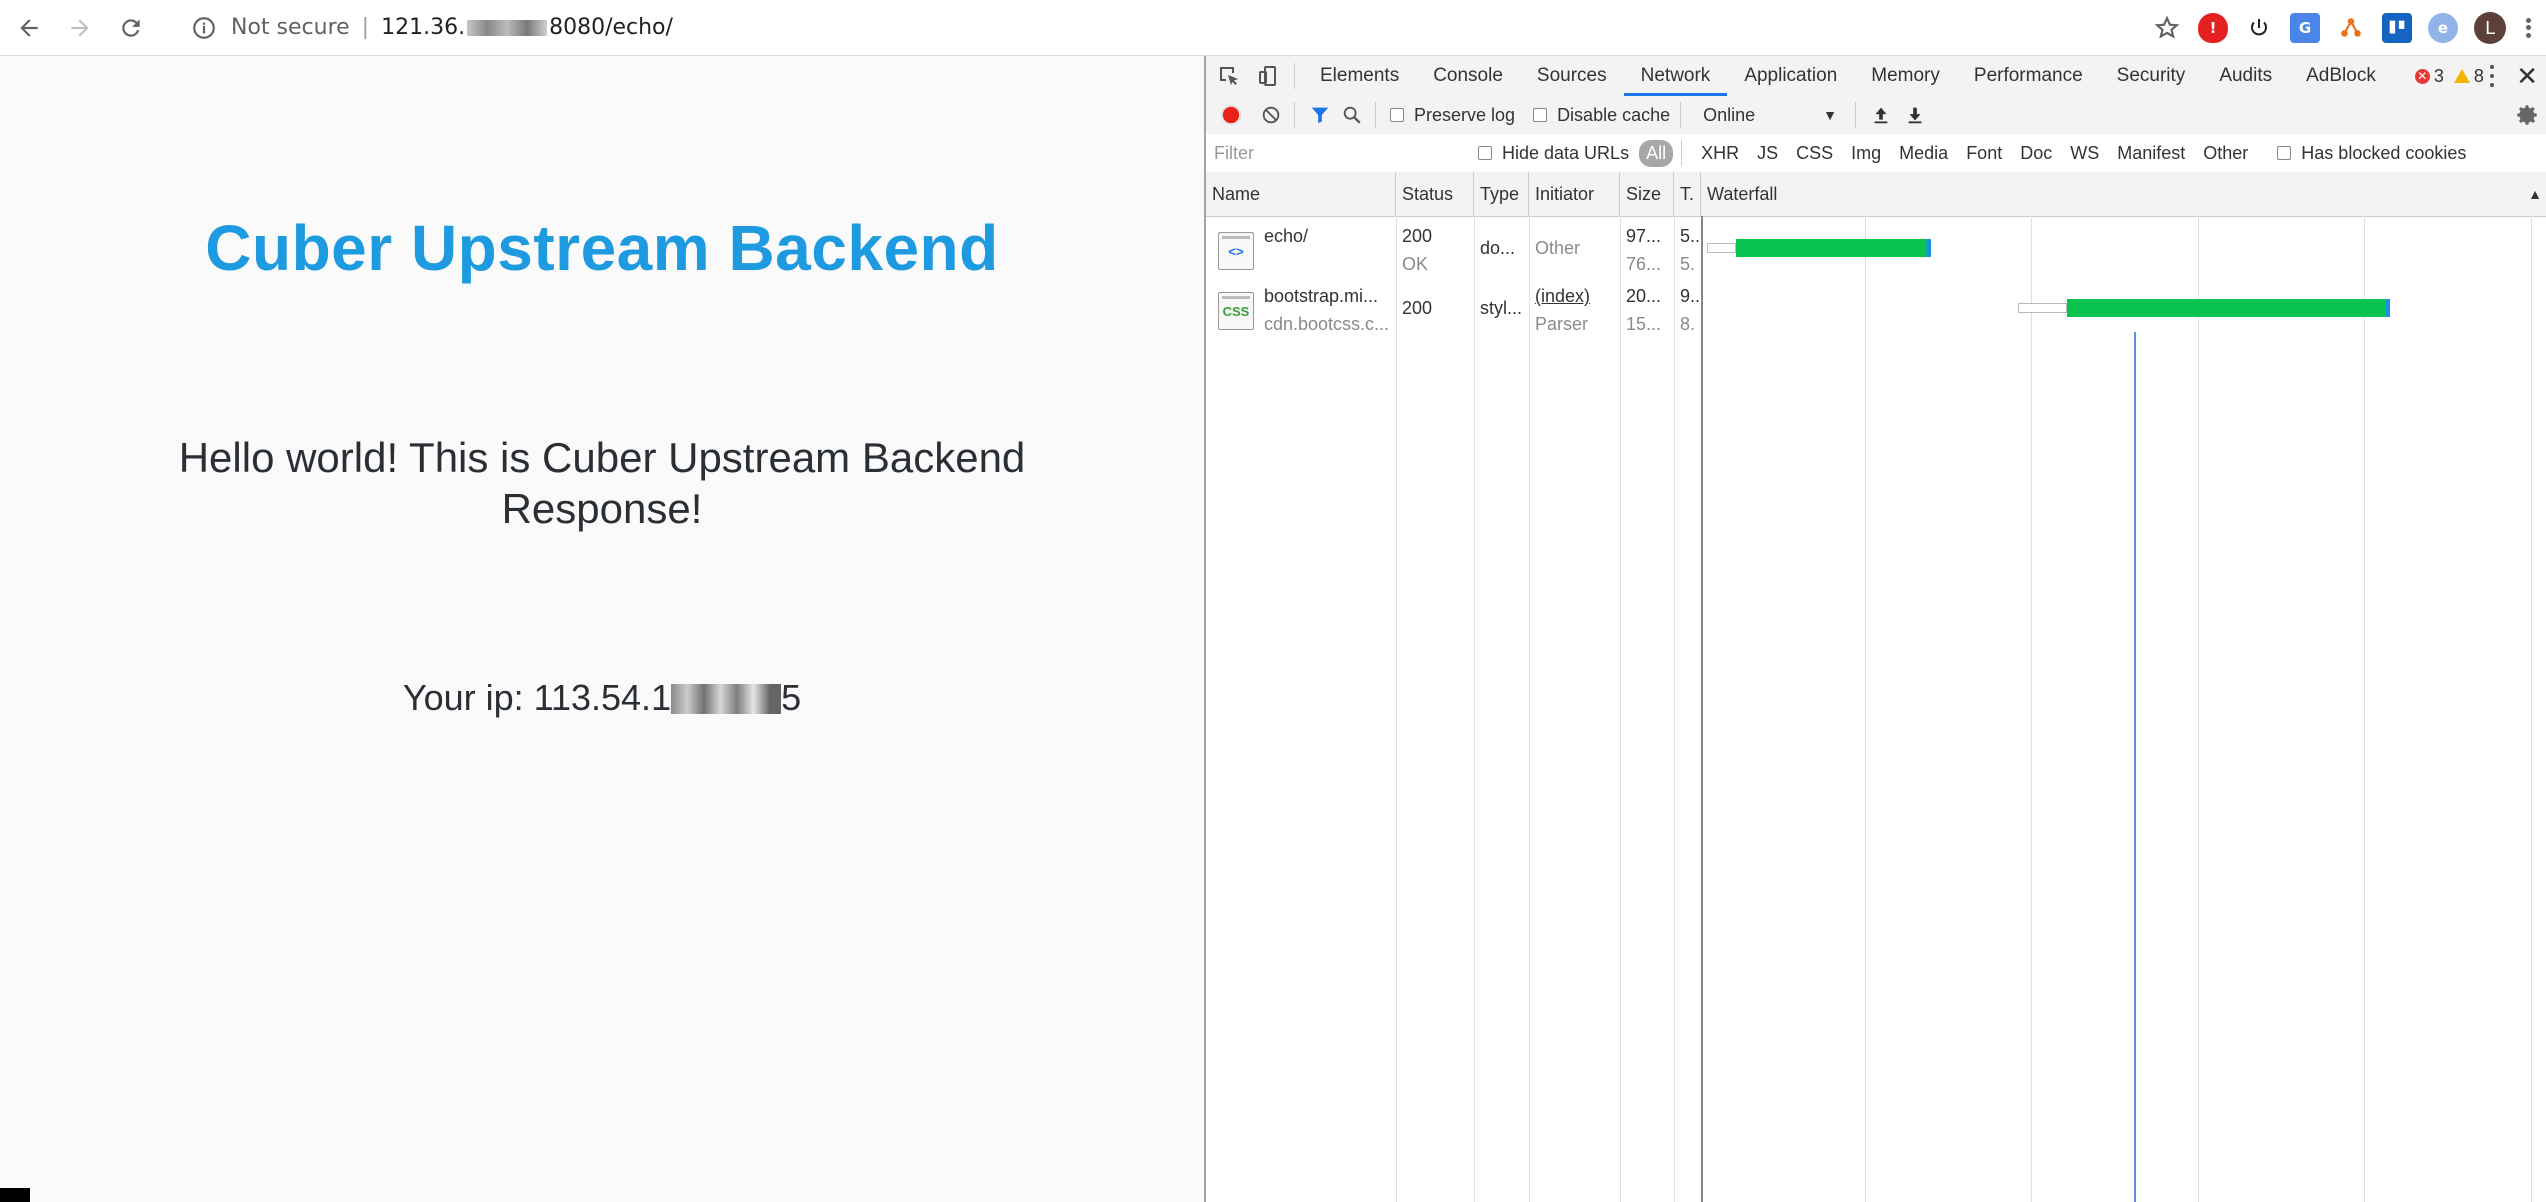 This screenshot has width=2546, height=1202. I want to click on name-cell: <> echo/, so click(1301, 250).